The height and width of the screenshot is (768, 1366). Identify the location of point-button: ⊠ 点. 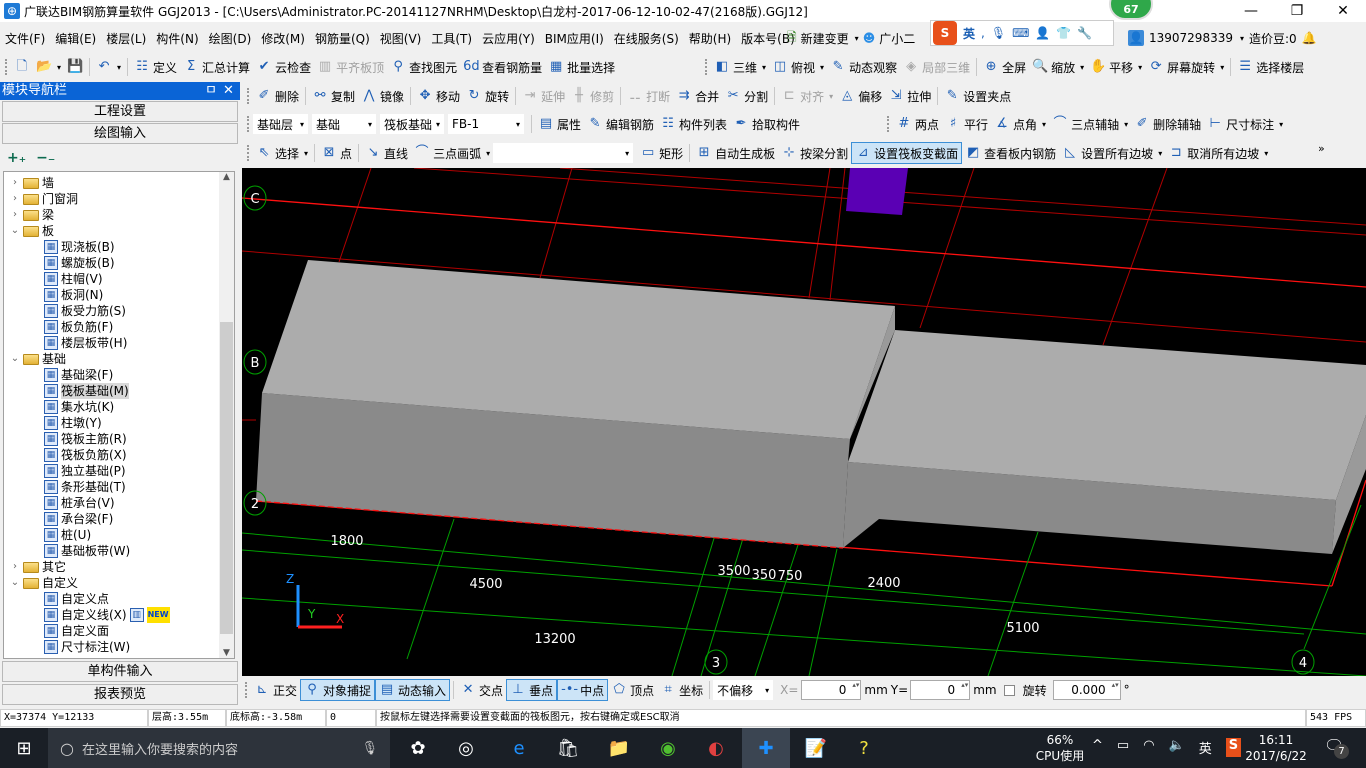
(336, 153).